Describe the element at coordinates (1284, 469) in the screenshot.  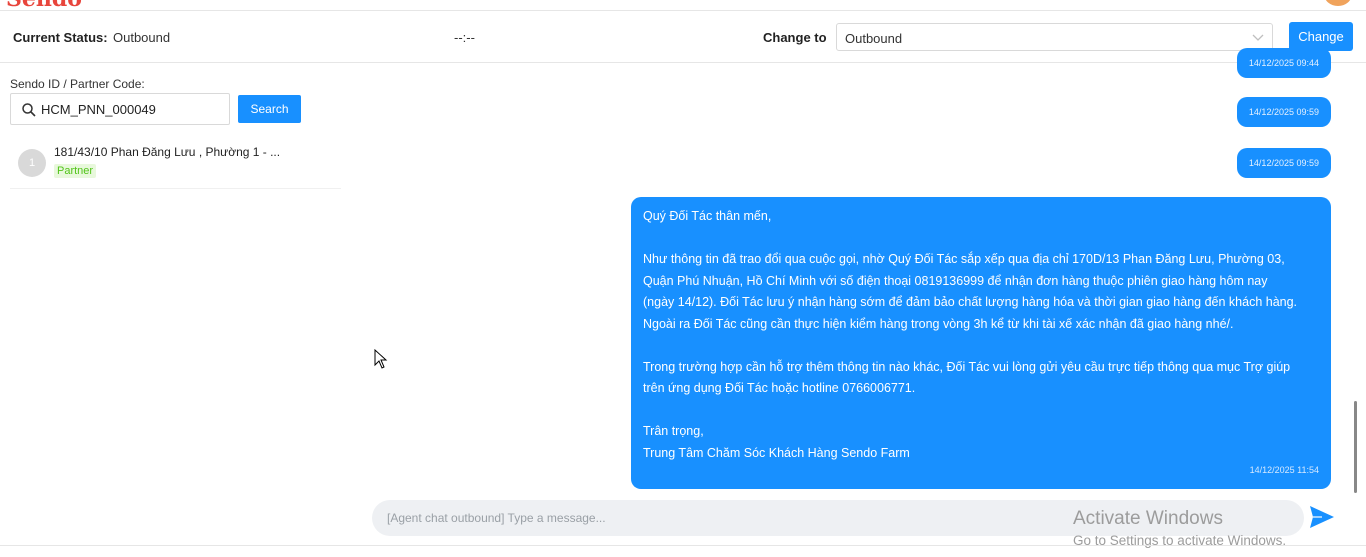
I see `message-timestamp: 14/12/2025 11:54` at that location.